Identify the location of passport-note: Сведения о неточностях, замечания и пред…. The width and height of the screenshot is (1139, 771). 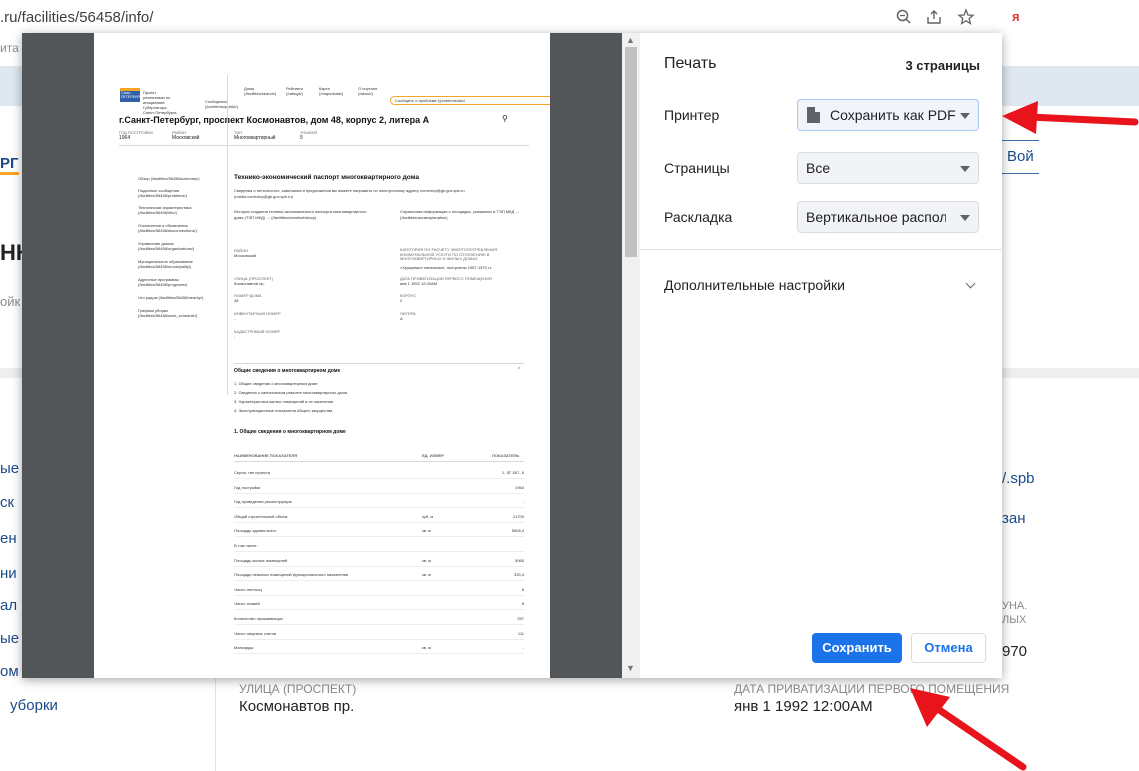
(349, 193).